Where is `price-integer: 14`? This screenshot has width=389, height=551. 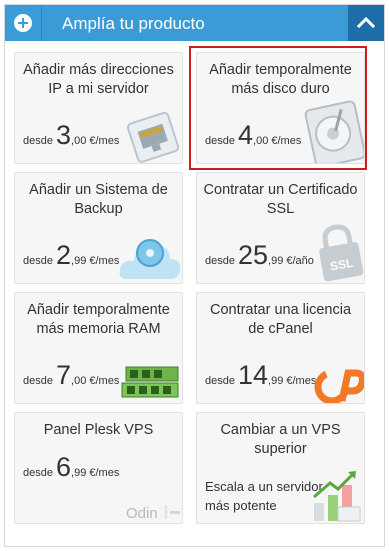 price-integer: 14 is located at coordinates (253, 375).